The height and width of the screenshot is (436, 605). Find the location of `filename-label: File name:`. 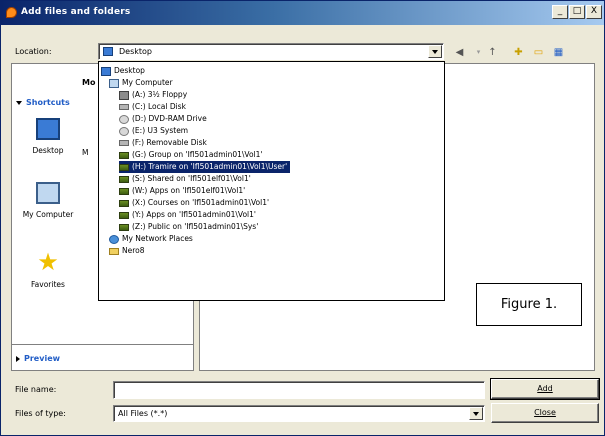

filename-label: File name: is located at coordinates (36, 389).